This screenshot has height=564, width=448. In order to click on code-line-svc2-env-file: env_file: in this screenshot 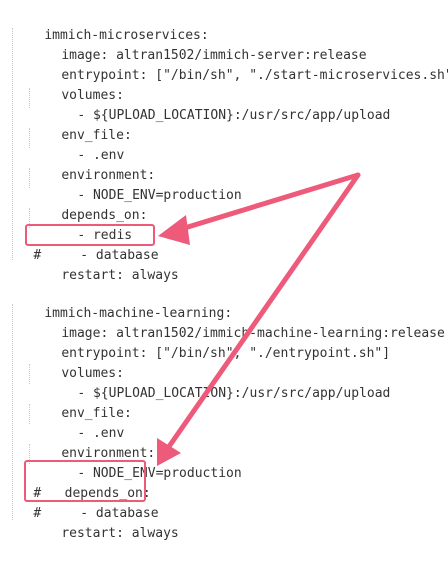, I will do `click(80, 402)`.